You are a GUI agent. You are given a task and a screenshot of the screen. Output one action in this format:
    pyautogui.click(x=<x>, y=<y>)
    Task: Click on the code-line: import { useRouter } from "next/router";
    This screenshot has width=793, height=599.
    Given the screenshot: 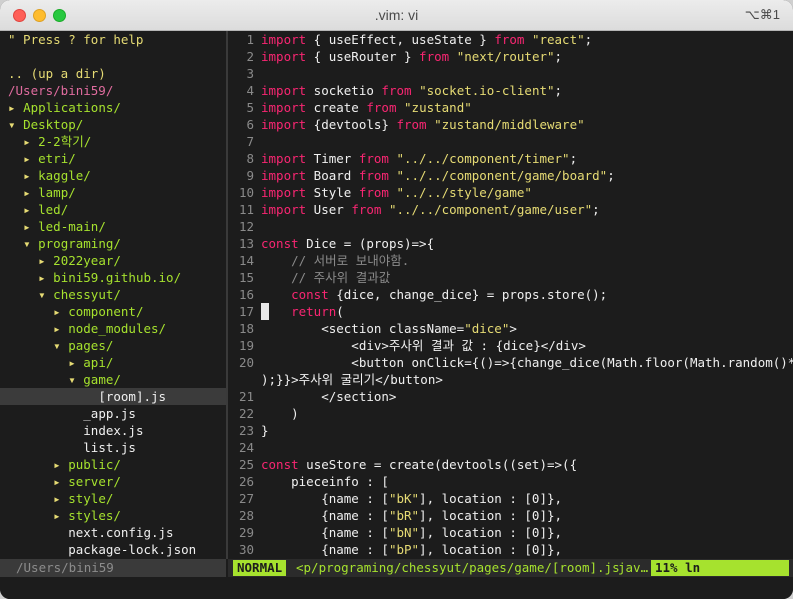 What is the action you would take?
    pyautogui.click(x=527, y=56)
    